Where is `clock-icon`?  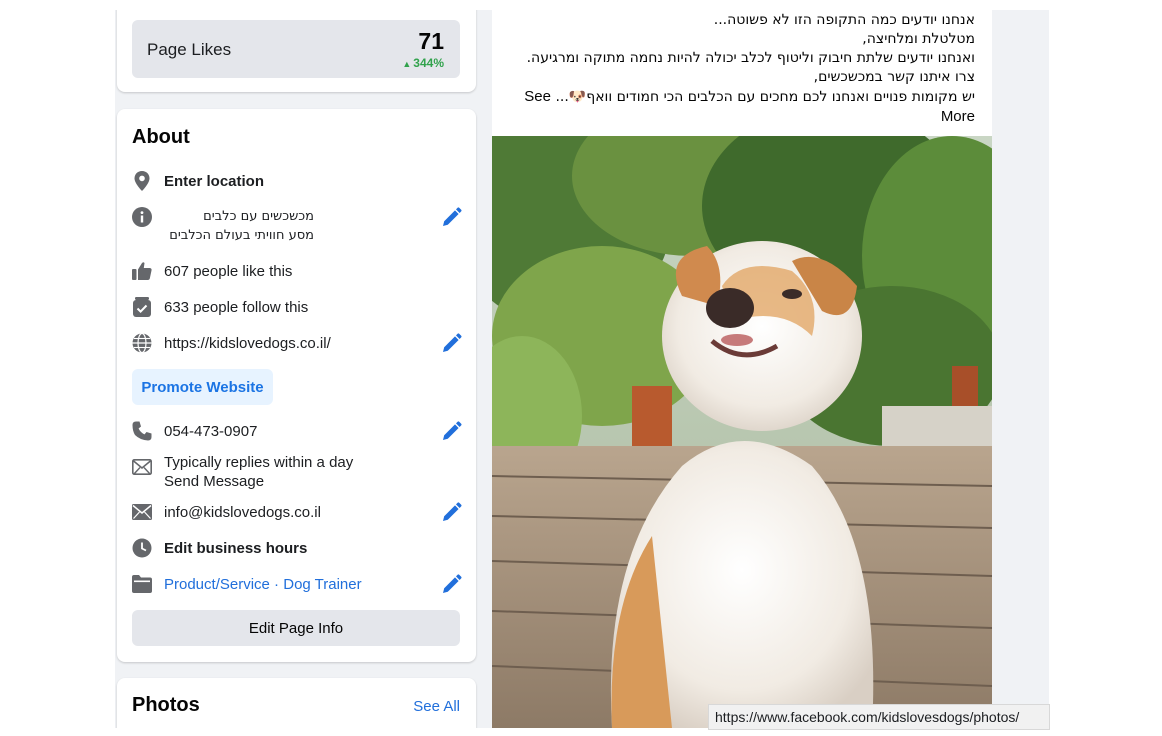
clock-icon is located at coordinates (142, 548).